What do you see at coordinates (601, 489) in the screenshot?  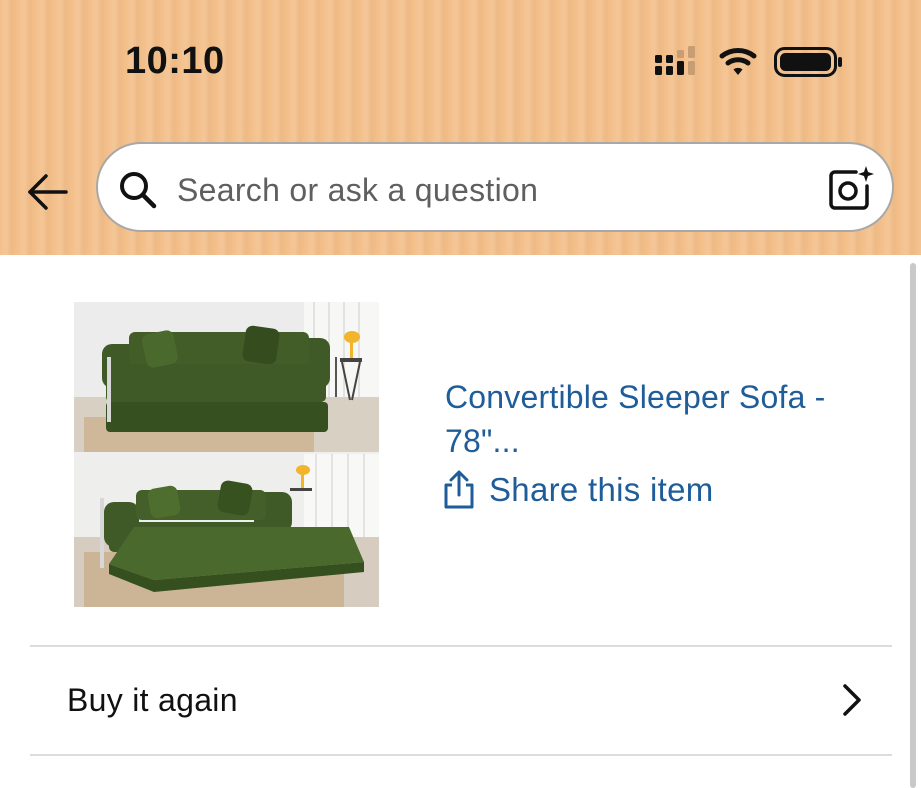 I see `share-label: Share this item` at bounding box center [601, 489].